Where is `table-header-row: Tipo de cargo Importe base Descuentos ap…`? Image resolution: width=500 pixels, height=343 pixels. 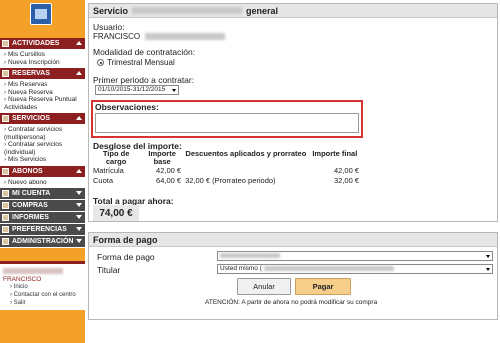 table-header-row: Tipo de cargo Importe base Descuentos ap… is located at coordinates (226, 158).